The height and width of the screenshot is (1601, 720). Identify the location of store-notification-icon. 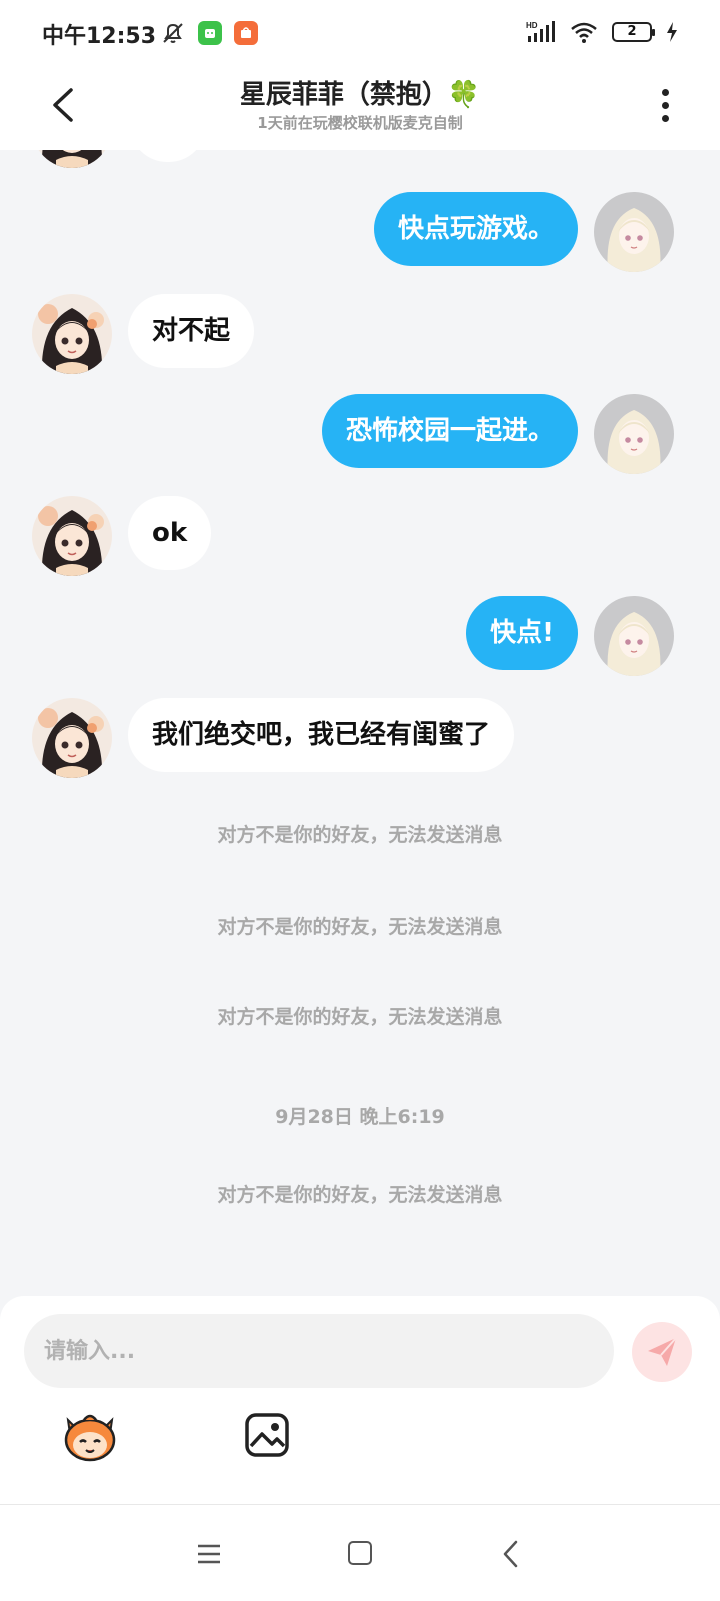
(246, 33).